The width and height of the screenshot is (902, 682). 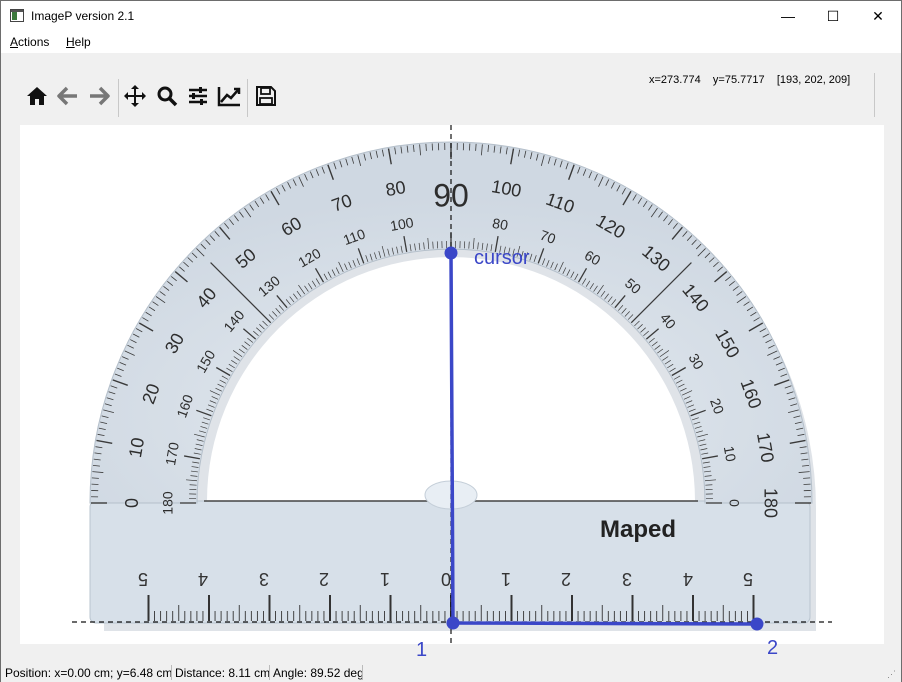 I want to click on outer-scale-label: 10, so click(x=136, y=447).